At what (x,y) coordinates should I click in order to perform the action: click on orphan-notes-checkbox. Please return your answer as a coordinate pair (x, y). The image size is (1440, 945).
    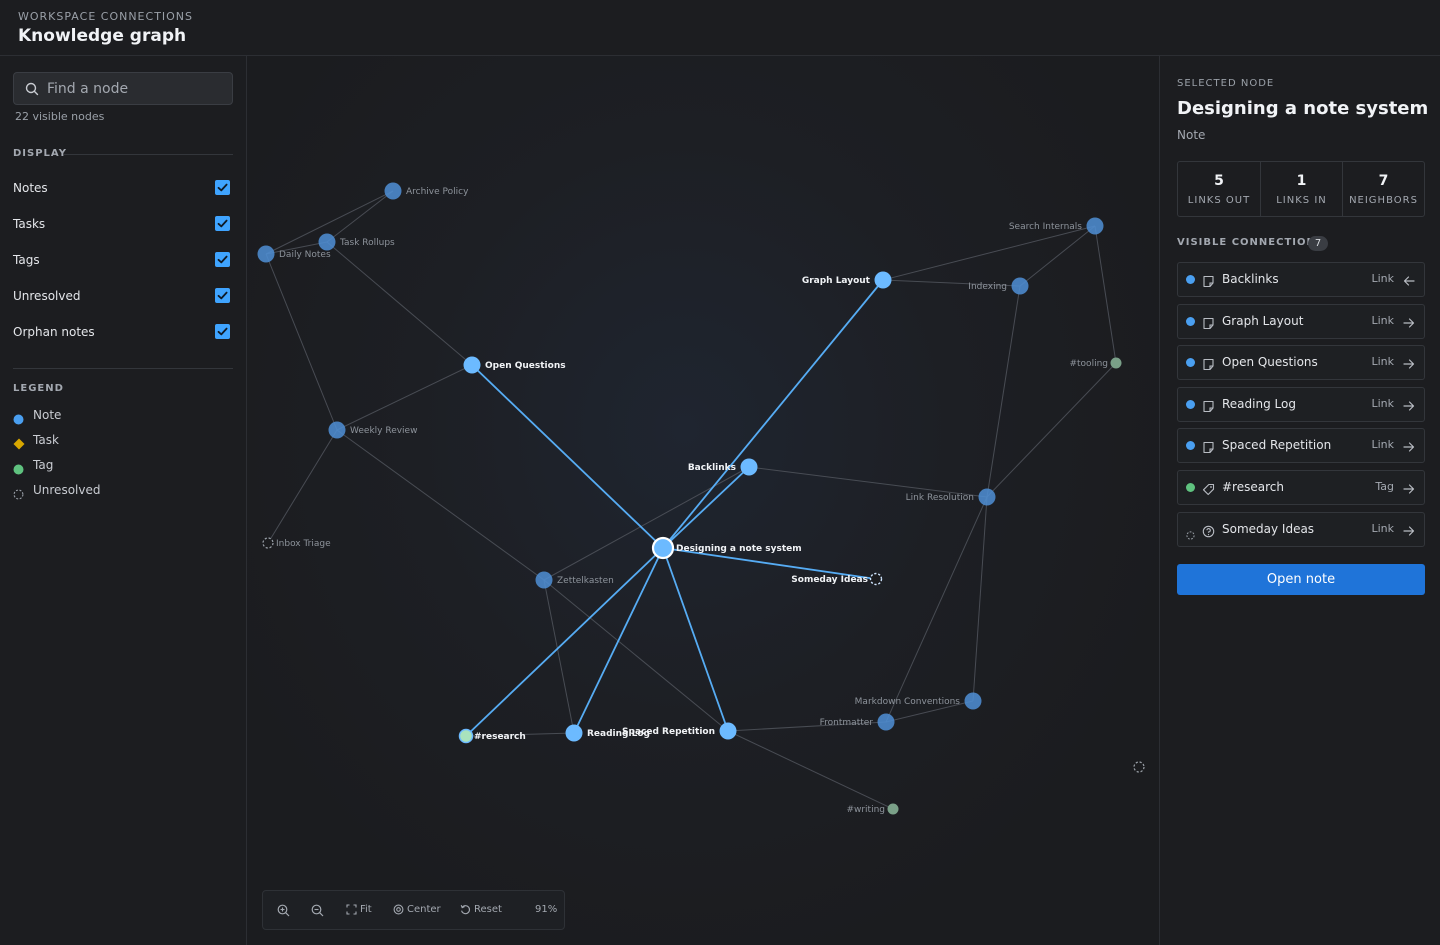
    Looking at the image, I should click on (222, 331).